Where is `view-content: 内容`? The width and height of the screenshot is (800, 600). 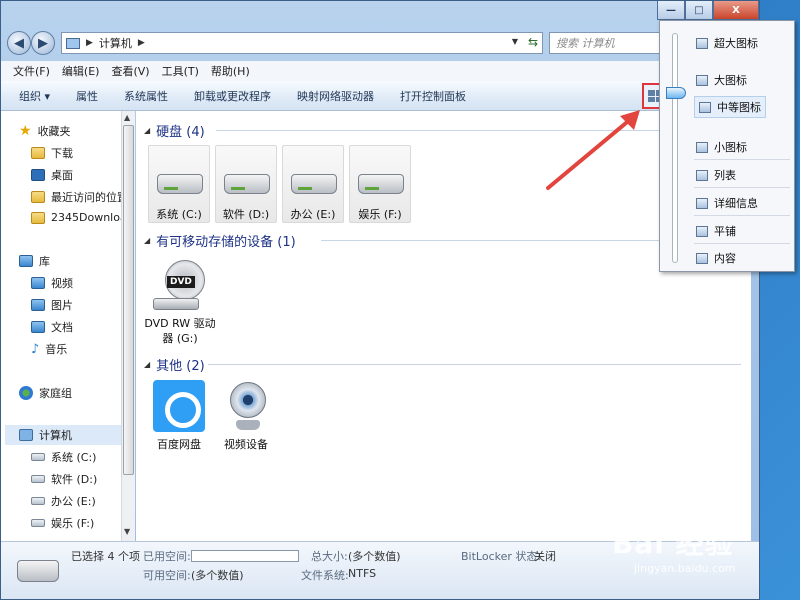
view-content: 内容 is located at coordinates (716, 258).